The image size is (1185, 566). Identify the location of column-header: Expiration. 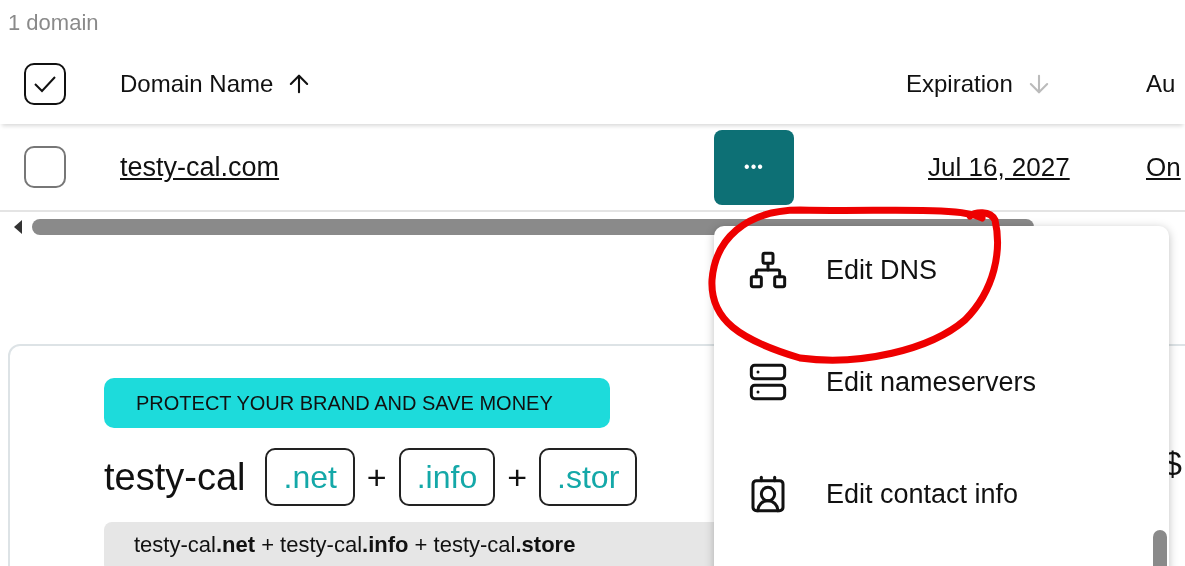
(959, 84).